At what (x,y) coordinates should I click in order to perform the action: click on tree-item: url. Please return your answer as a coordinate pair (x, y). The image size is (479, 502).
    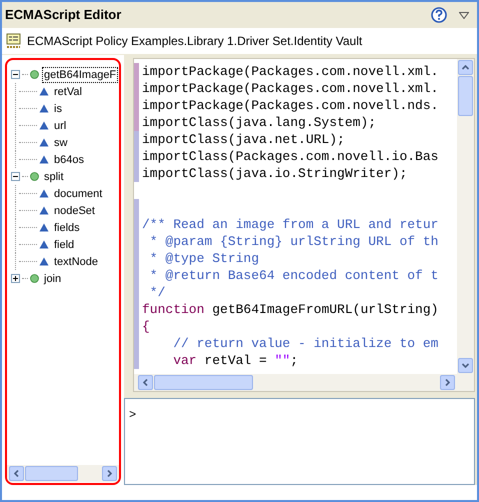
    Looking at the image, I should click on (60, 125).